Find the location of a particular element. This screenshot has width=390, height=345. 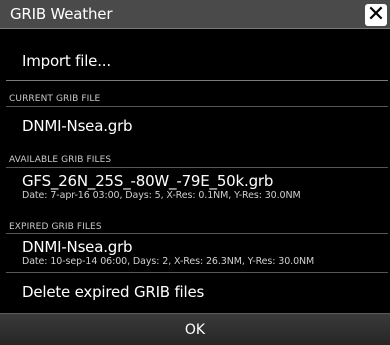

delete-expired-button: Delete expired GRIB files is located at coordinates (113, 292).